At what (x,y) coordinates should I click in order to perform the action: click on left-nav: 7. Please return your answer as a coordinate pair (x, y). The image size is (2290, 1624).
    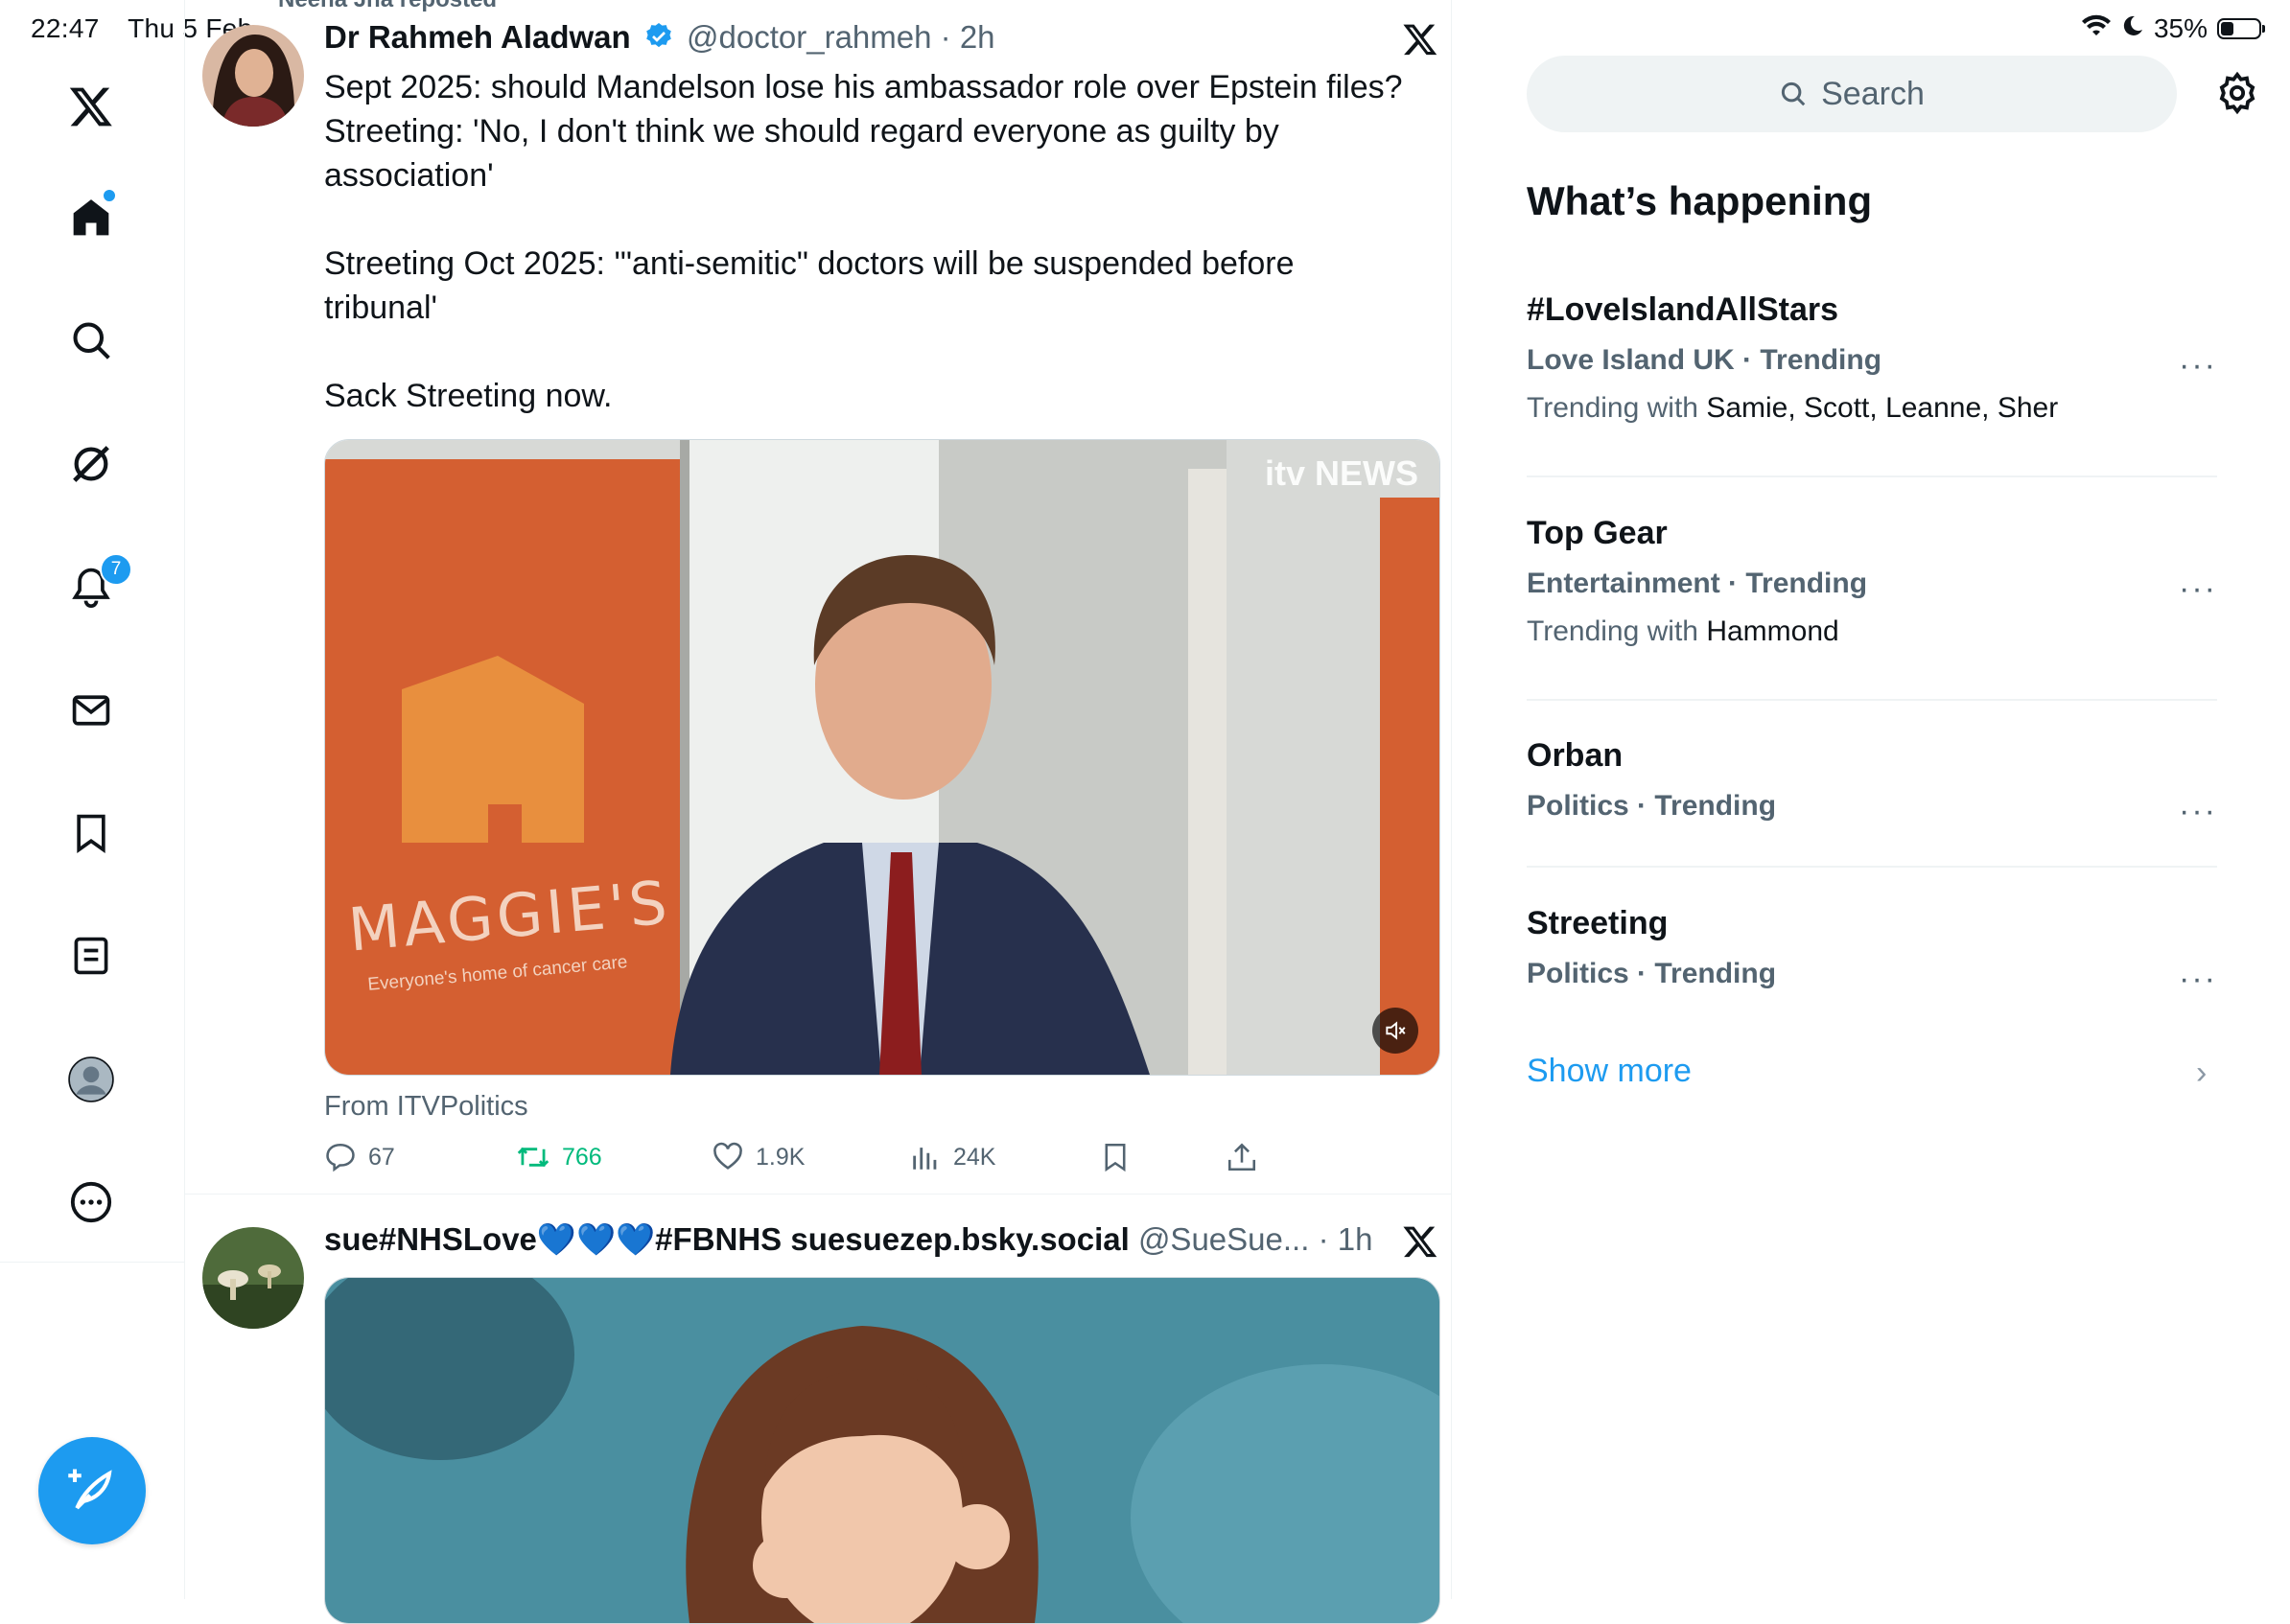
    Looking at the image, I should click on (93, 799).